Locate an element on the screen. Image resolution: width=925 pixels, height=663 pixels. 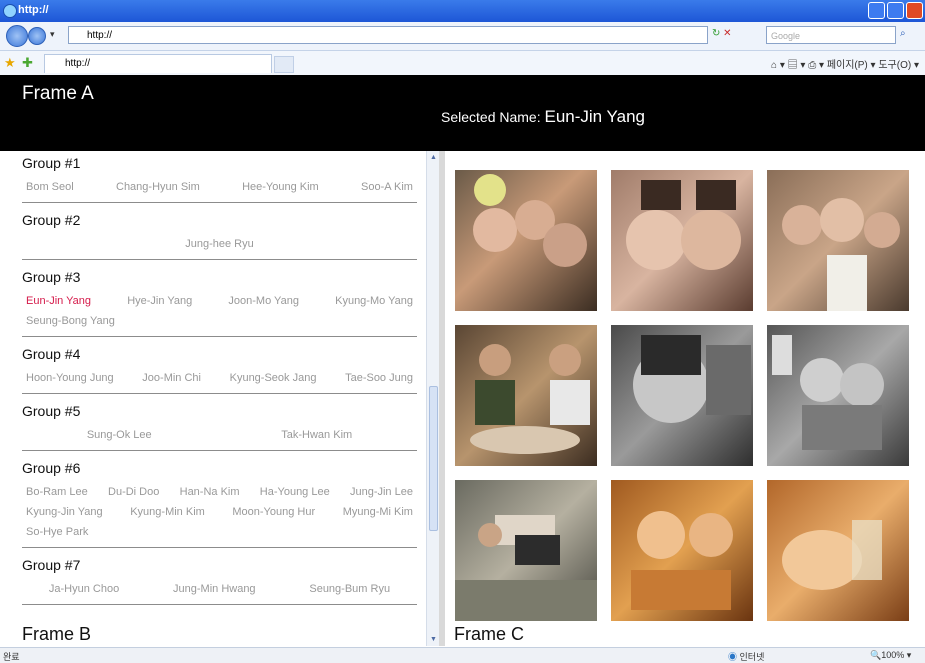
address-input: http:// is located at coordinates (388, 35).